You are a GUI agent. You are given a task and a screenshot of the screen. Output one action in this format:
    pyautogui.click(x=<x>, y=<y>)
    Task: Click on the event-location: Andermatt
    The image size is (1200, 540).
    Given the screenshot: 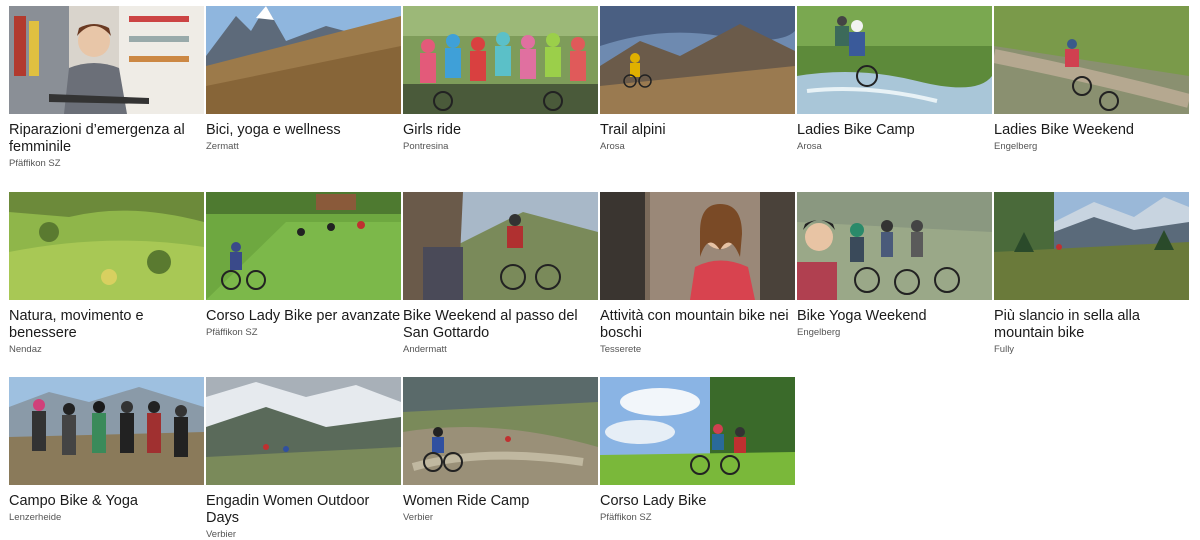 What is the action you would take?
    pyautogui.click(x=425, y=349)
    